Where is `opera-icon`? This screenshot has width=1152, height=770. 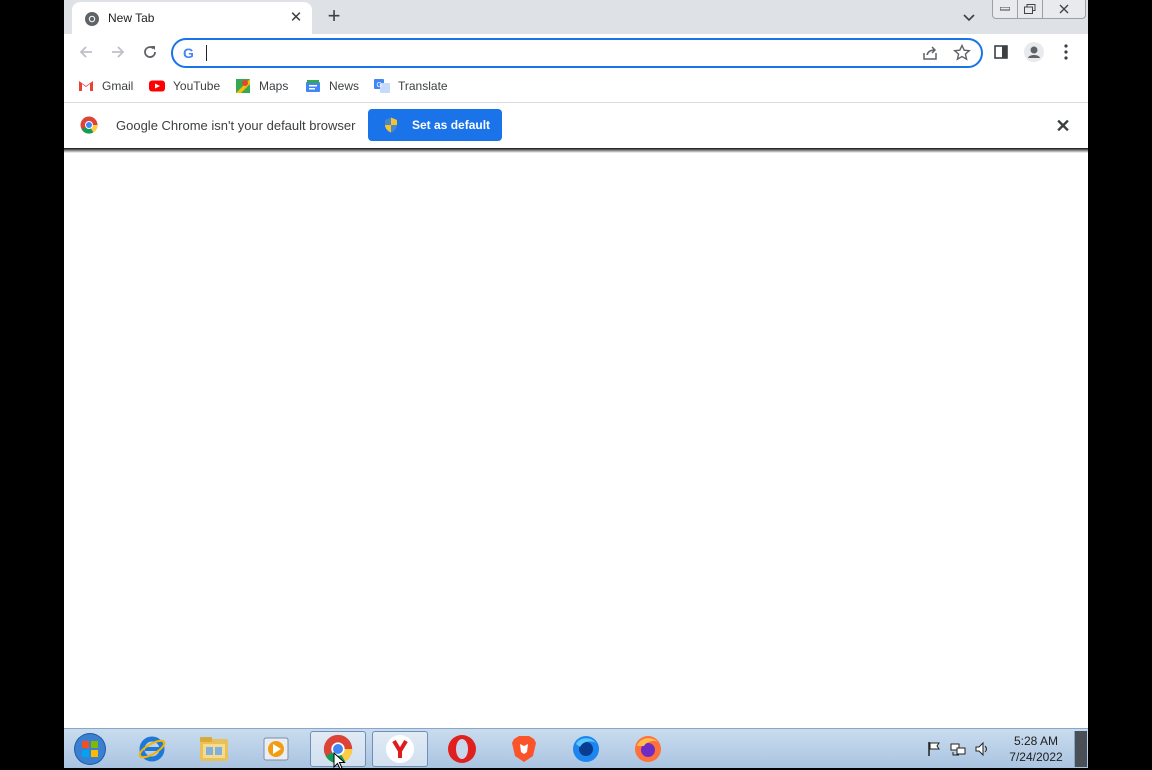 opera-icon is located at coordinates (462, 749).